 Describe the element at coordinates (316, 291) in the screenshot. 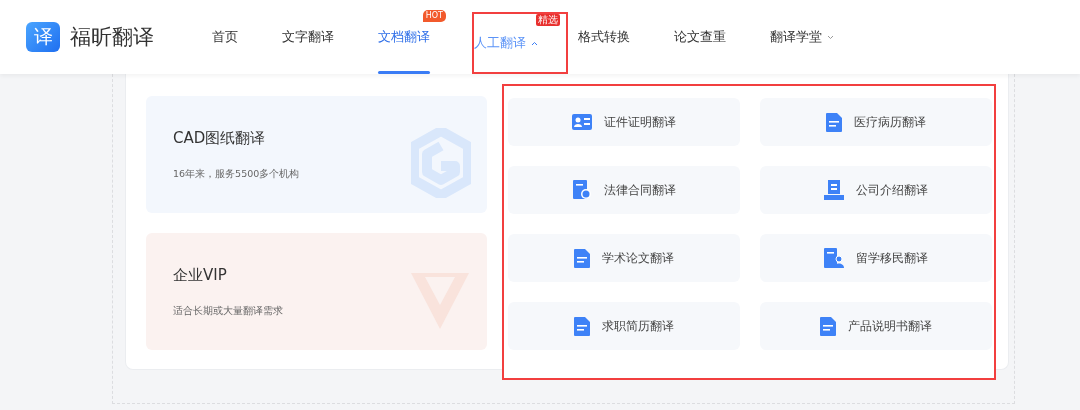

I see `service-card: 企业VIP 适合长期或大量翻译需求` at that location.